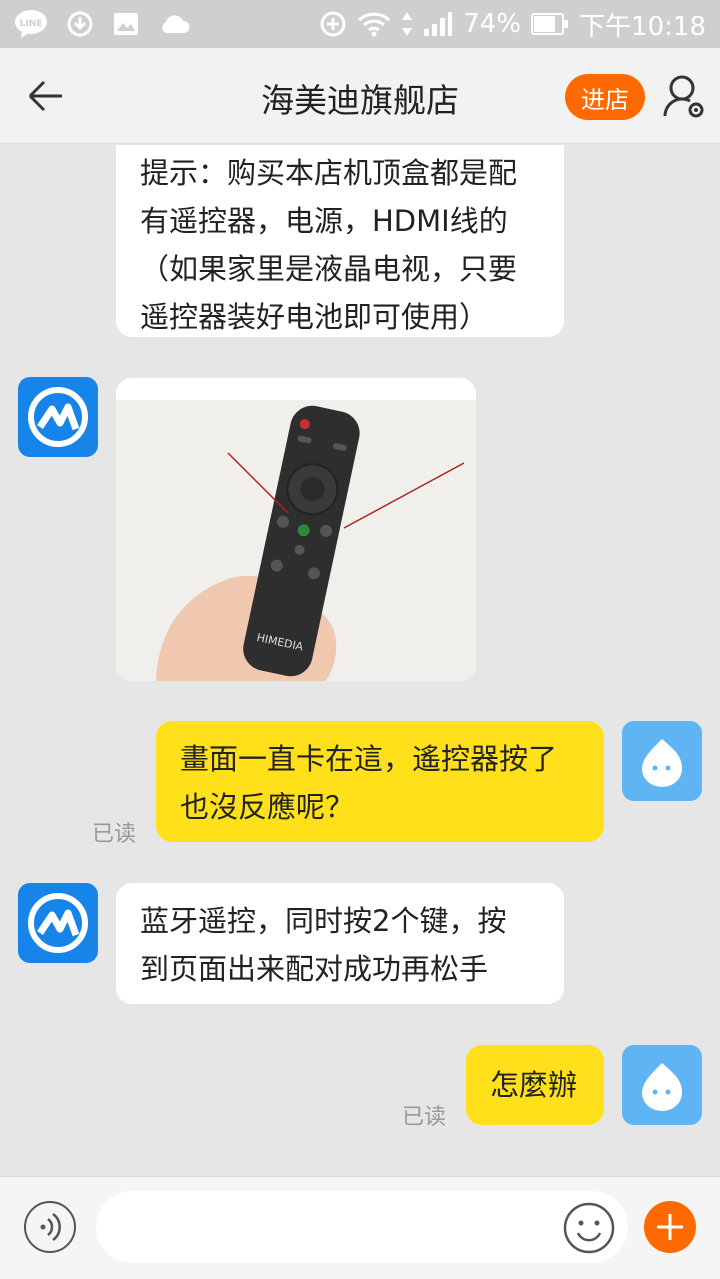 This screenshot has width=720, height=1279. Describe the element at coordinates (605, 97) in the screenshot. I see `enter-store-button: 进店` at that location.